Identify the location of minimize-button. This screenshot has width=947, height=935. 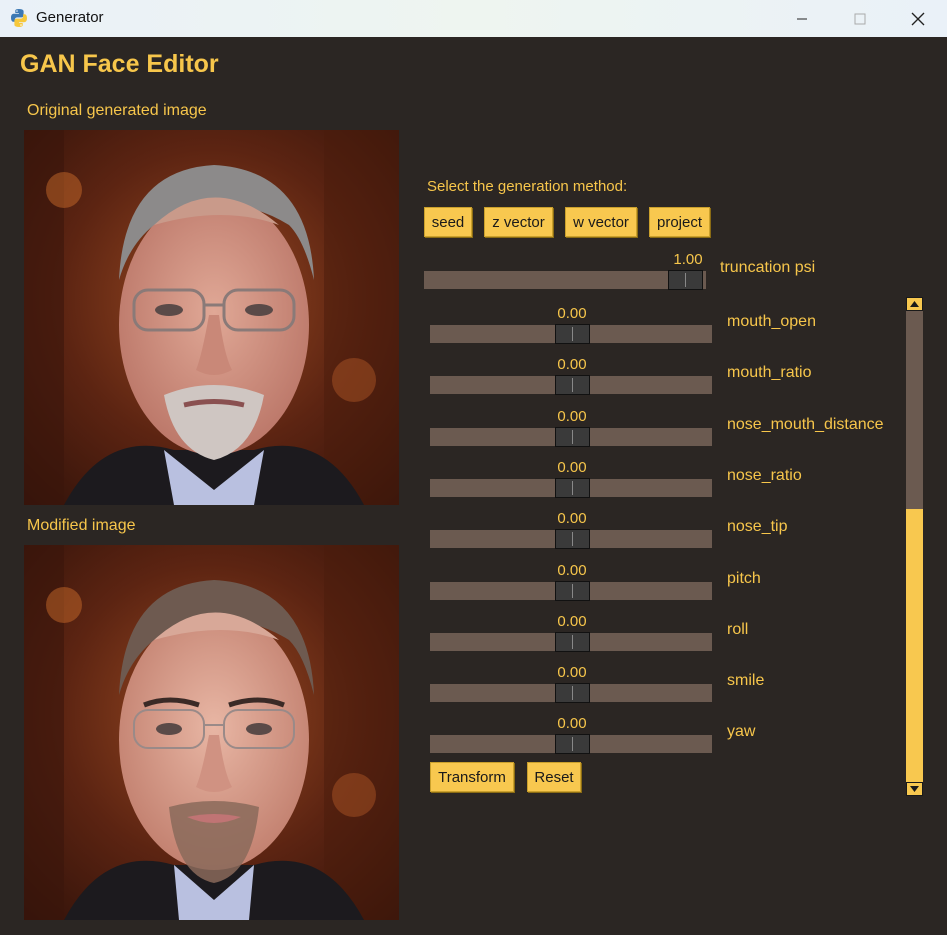
(802, 18).